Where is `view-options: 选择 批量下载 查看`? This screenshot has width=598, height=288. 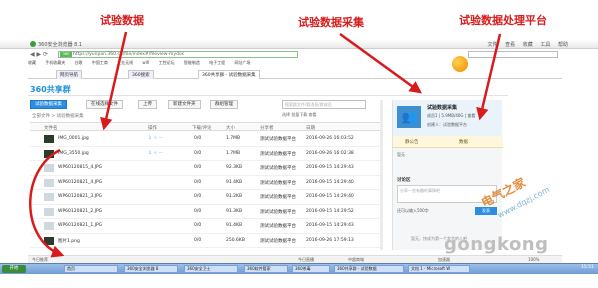
view-options: 选择 批量下载 查看 is located at coordinates (299, 115).